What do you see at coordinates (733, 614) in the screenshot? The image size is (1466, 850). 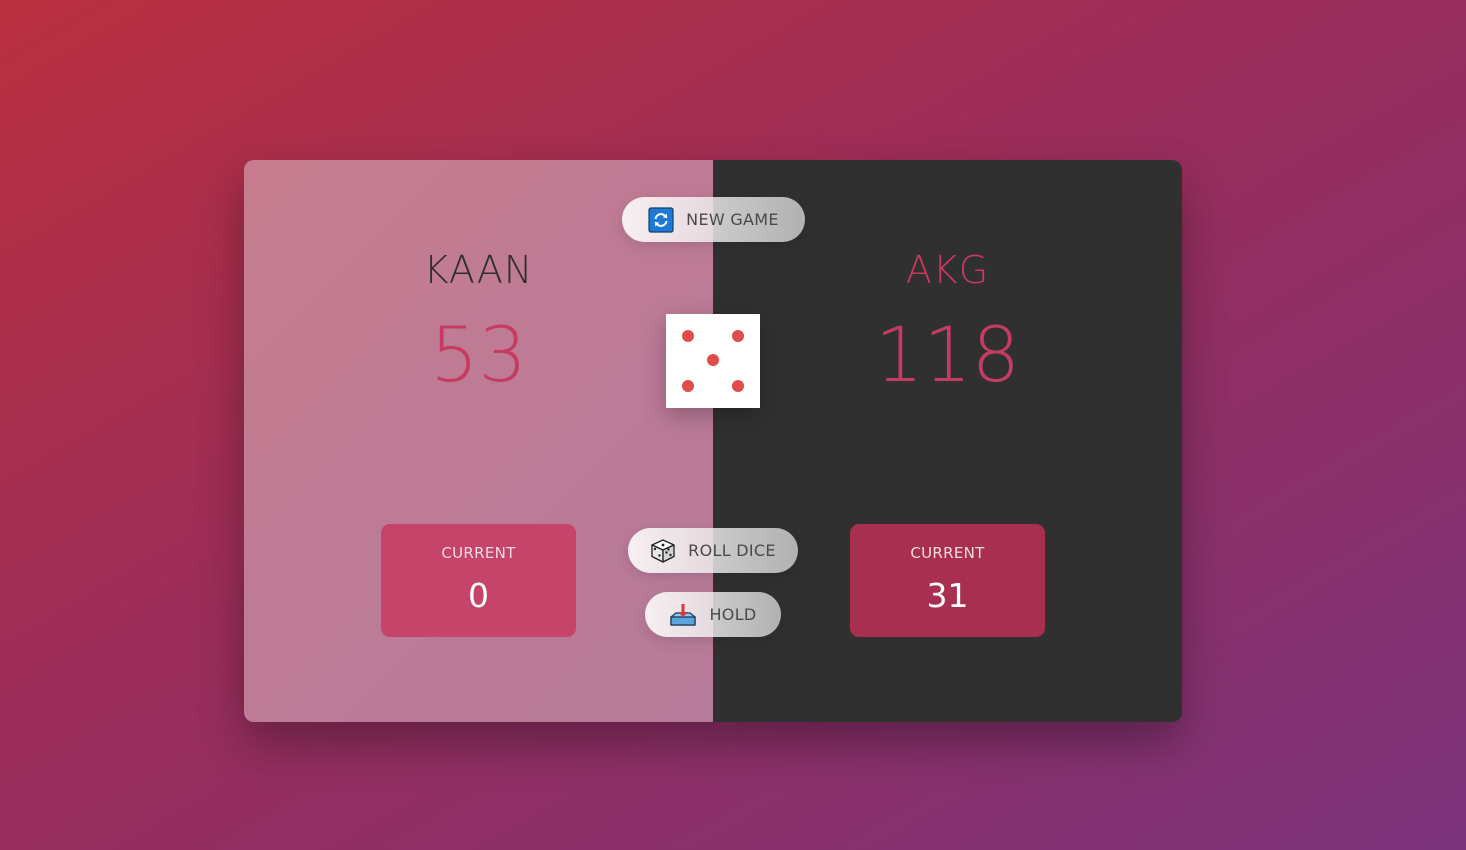 I see `hold-label: HOLD` at bounding box center [733, 614].